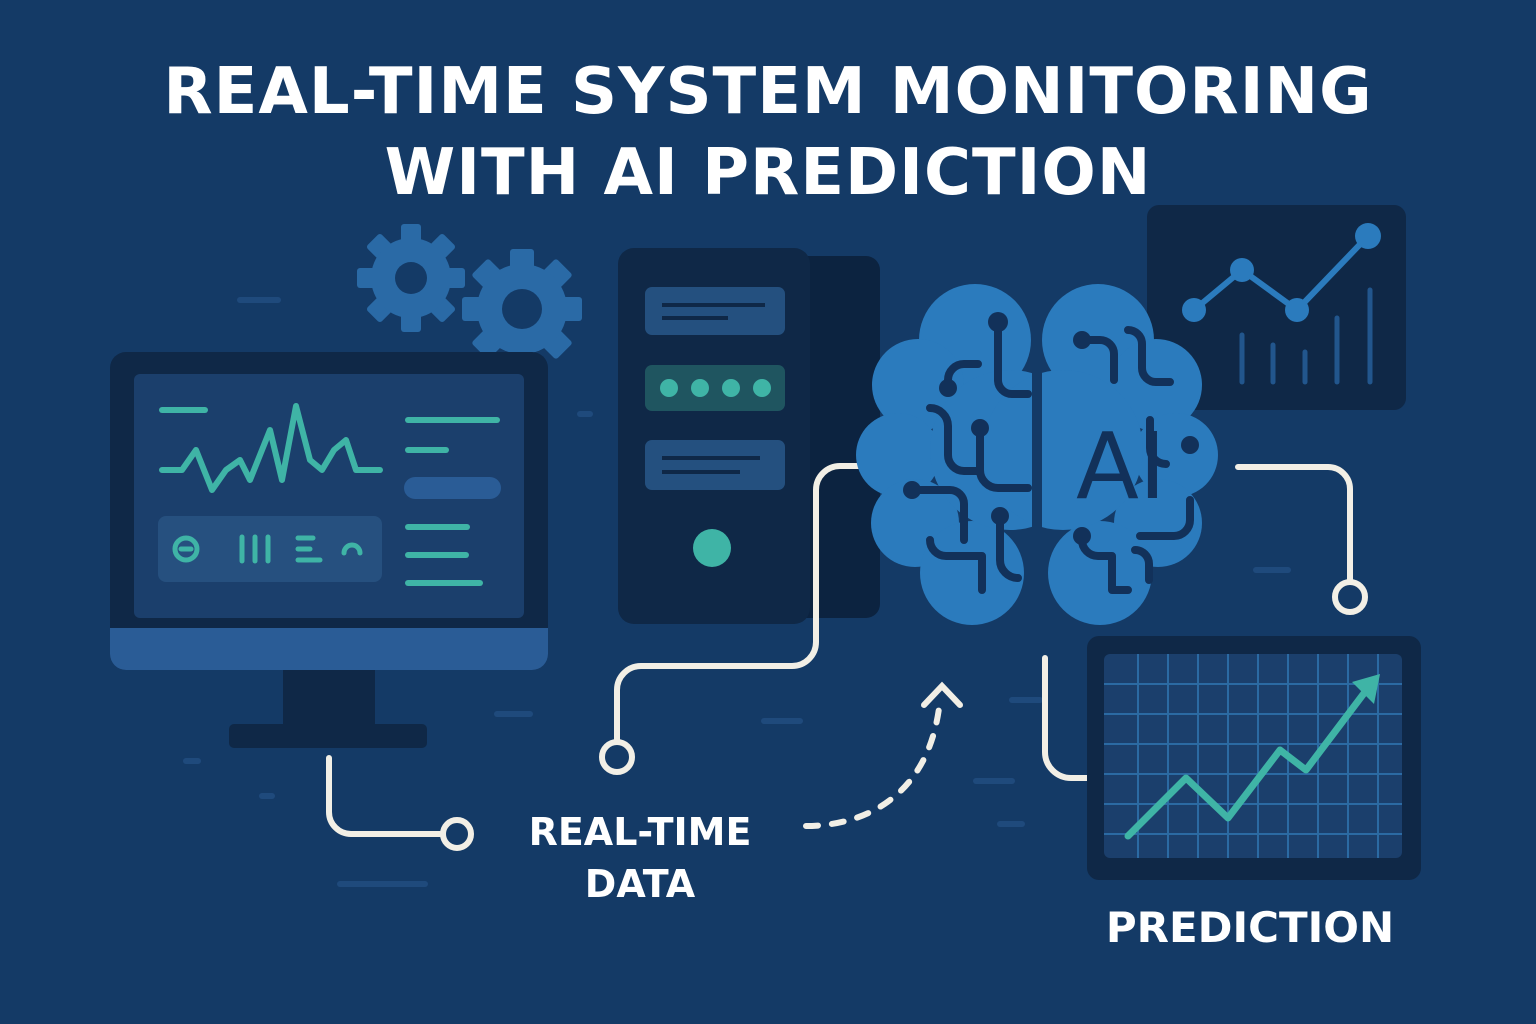 This screenshot has width=1536, height=1024. I want to click on prediction-label: PREDICTION, so click(1250, 927).